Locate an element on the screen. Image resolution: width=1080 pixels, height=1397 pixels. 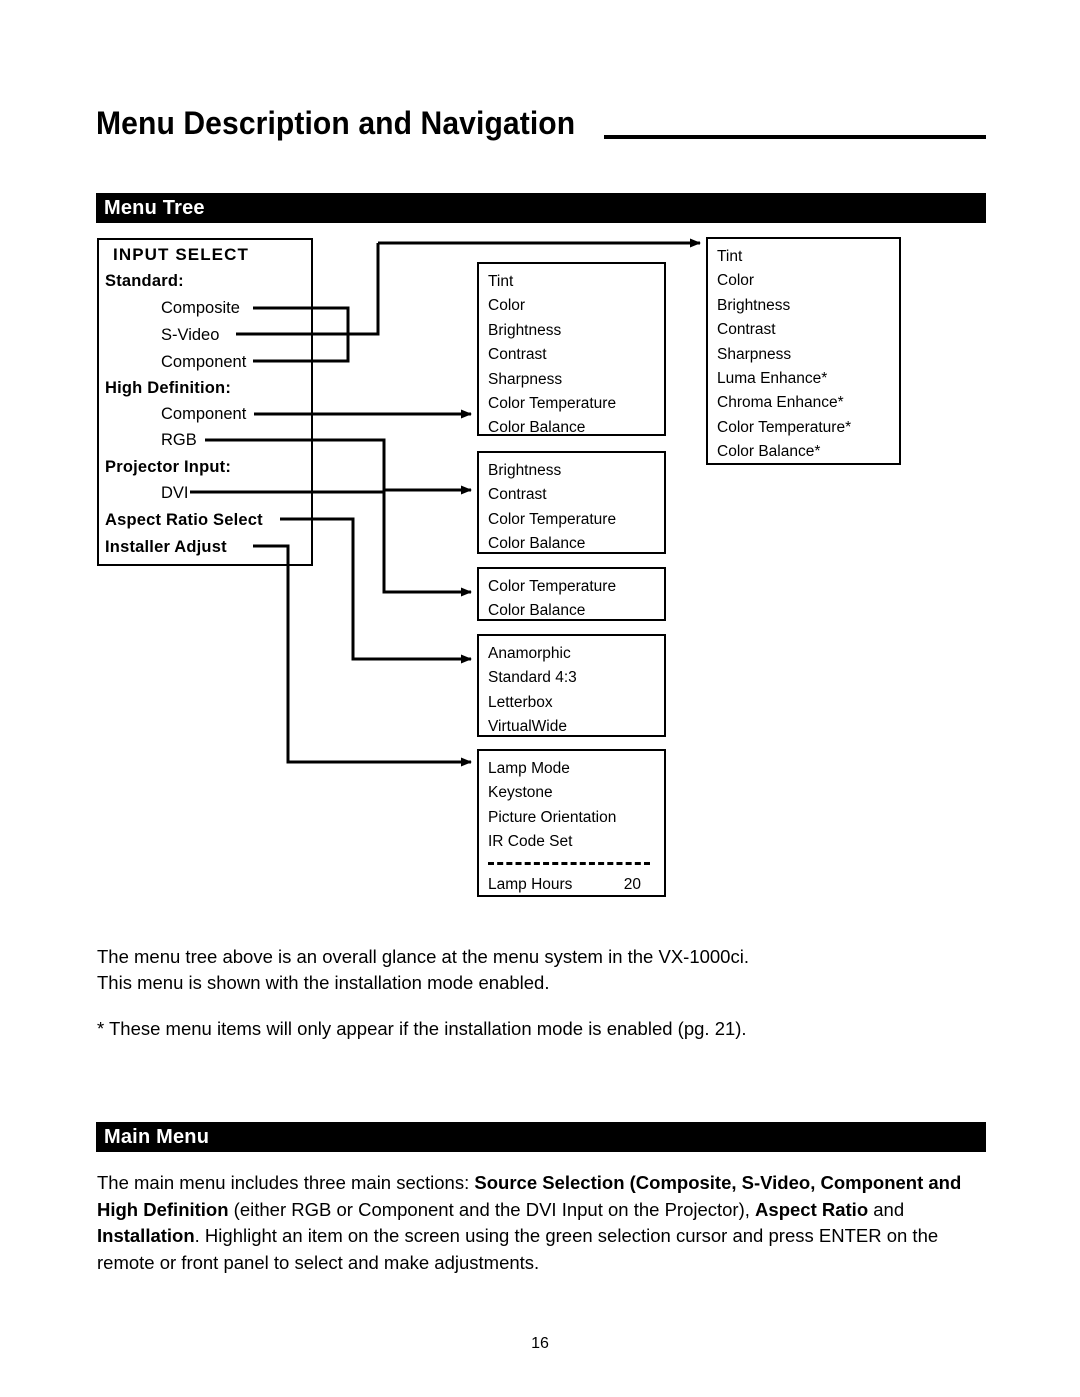
menu-row: Luma Enhance* is located at coordinates (803, 379).